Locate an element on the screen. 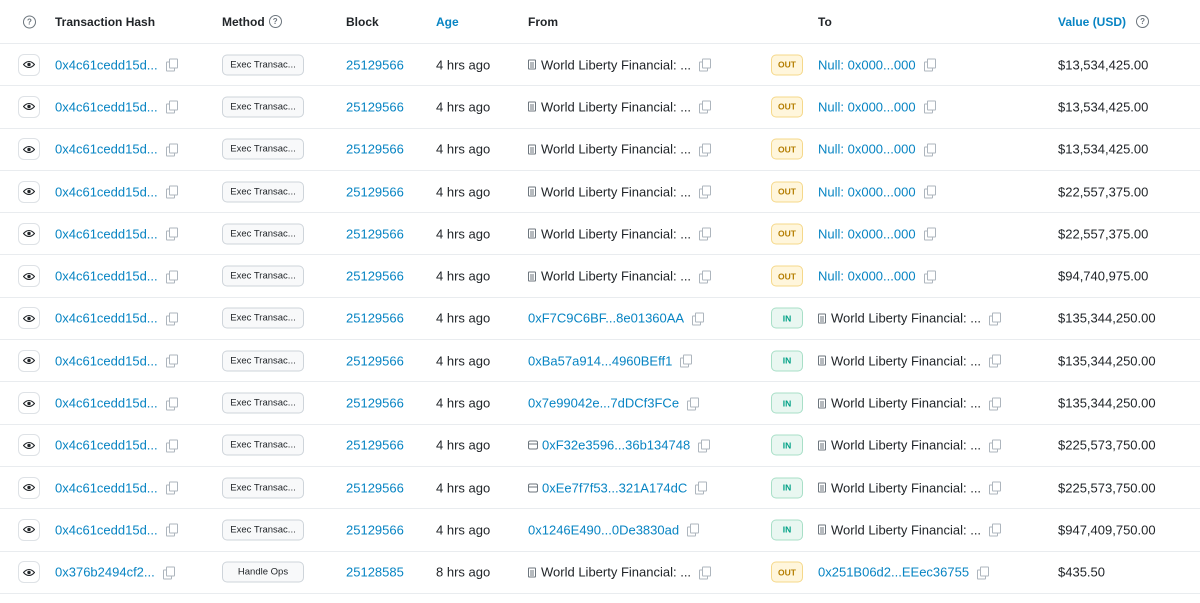 This screenshot has height=603, width=1200. from-address: 0x7e99042e...7dDCf3FCe is located at coordinates (603, 403).